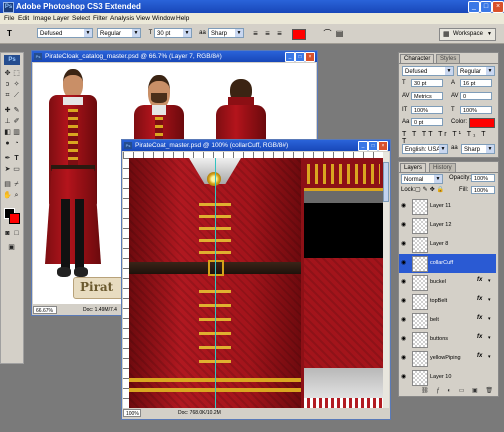  What do you see at coordinates (9, 33) in the screenshot?
I see `text-tool-icon: T` at bounding box center [9, 33].